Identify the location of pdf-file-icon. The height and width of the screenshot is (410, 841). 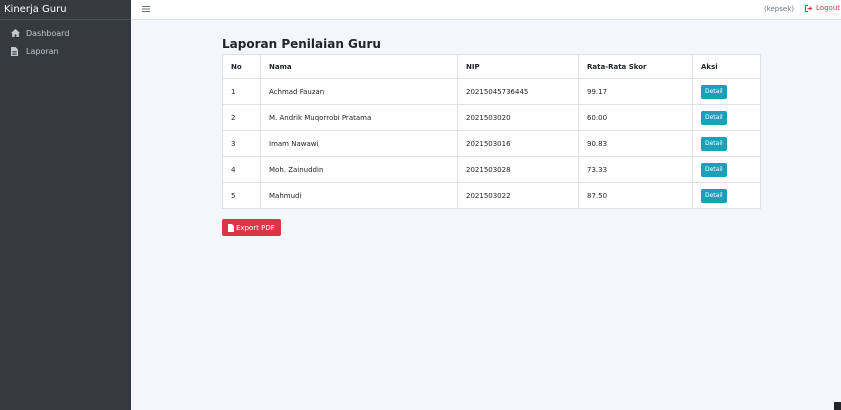
(231, 227).